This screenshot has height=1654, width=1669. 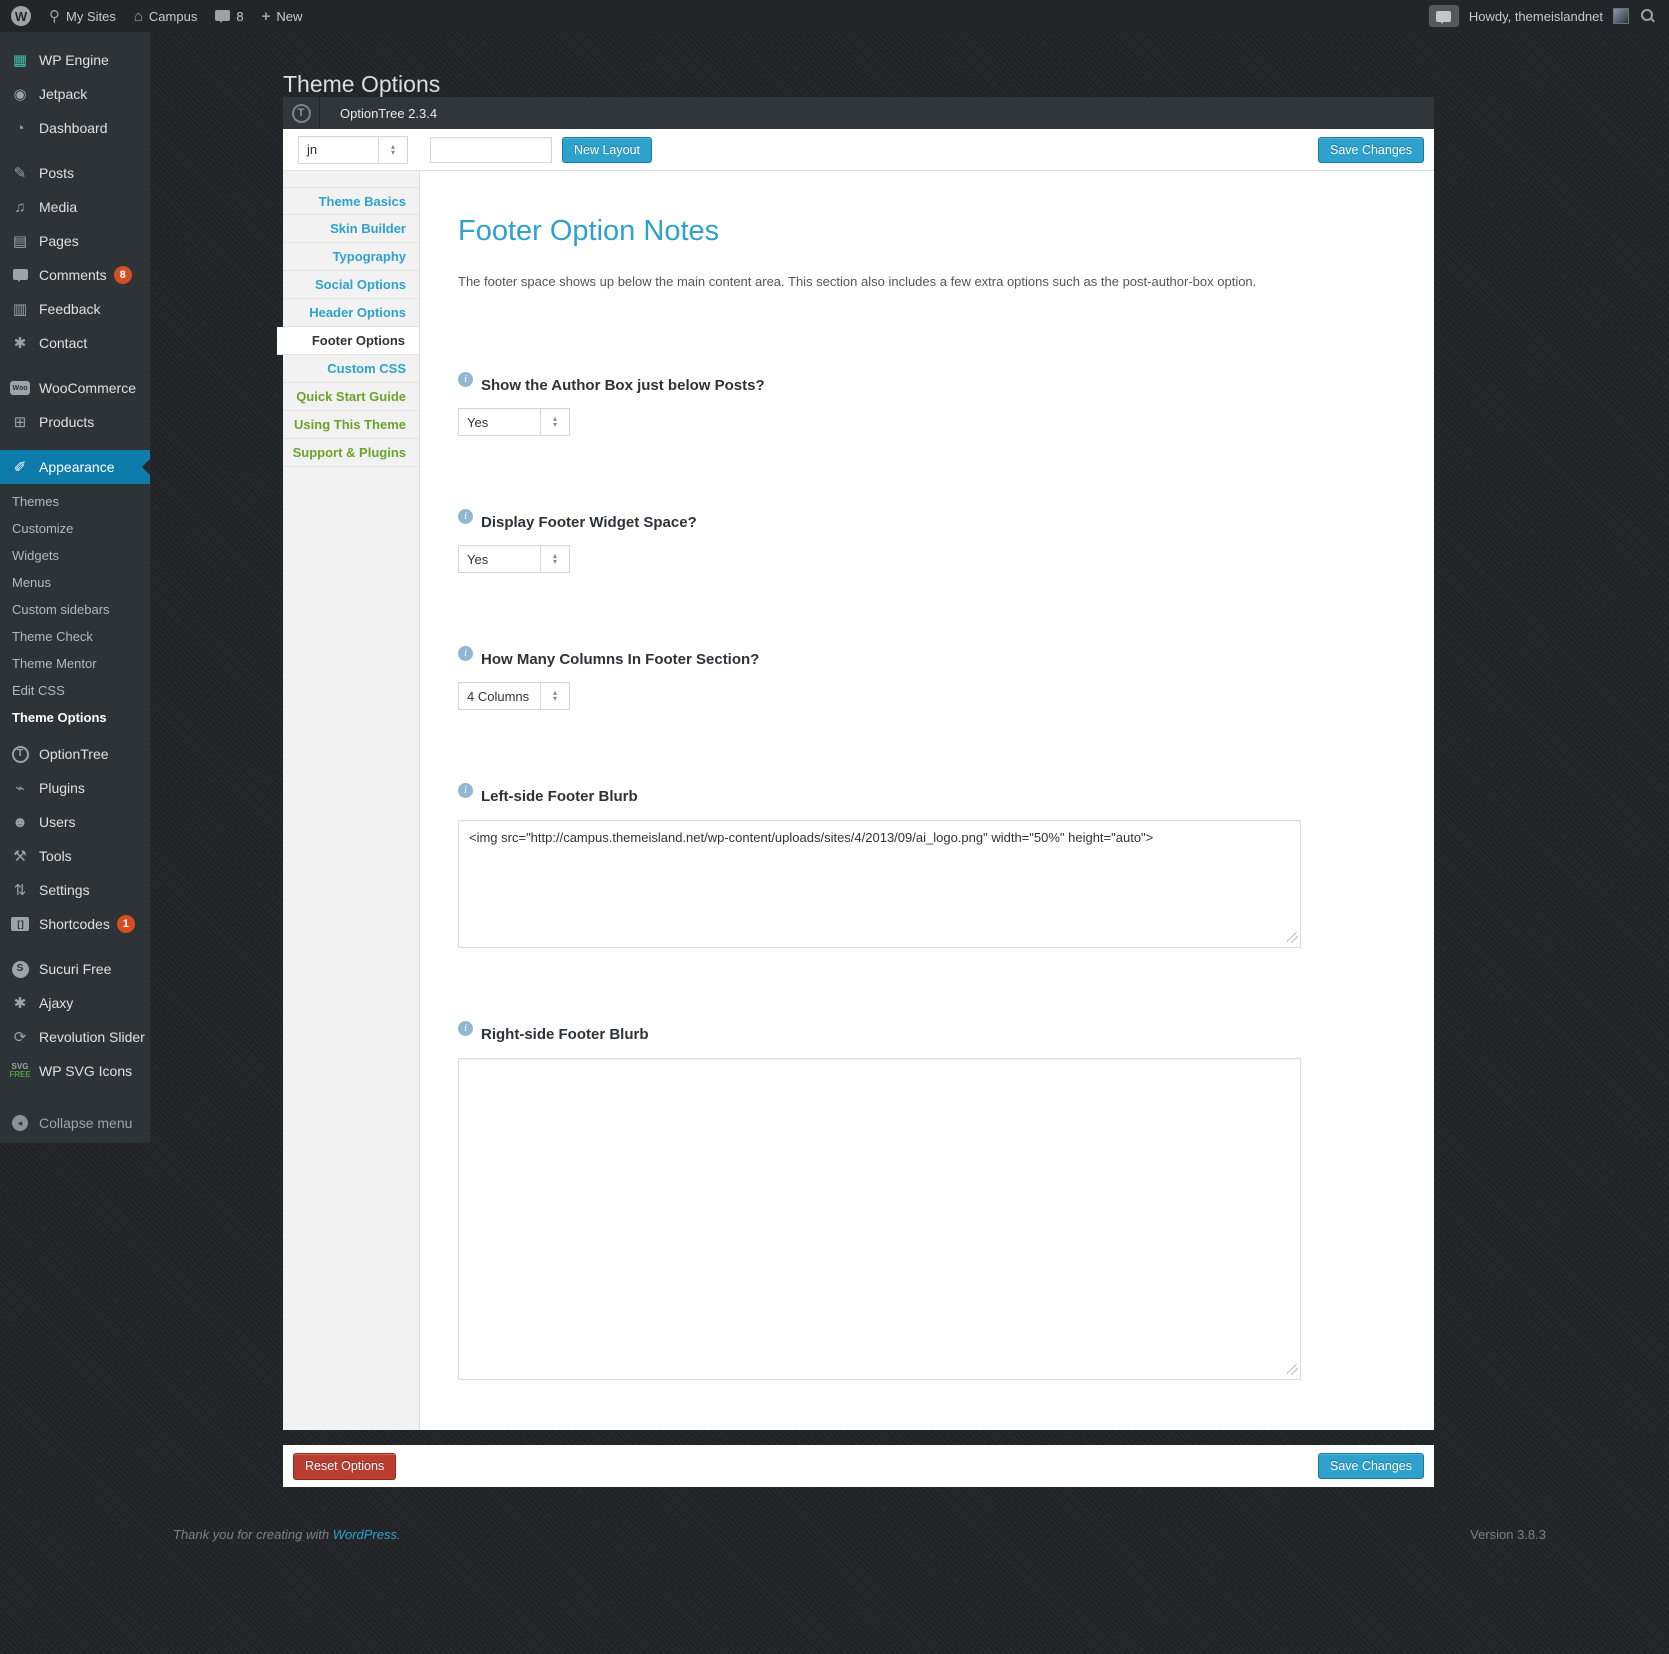 I want to click on submenu-item-themes: Themes, so click(x=75, y=501).